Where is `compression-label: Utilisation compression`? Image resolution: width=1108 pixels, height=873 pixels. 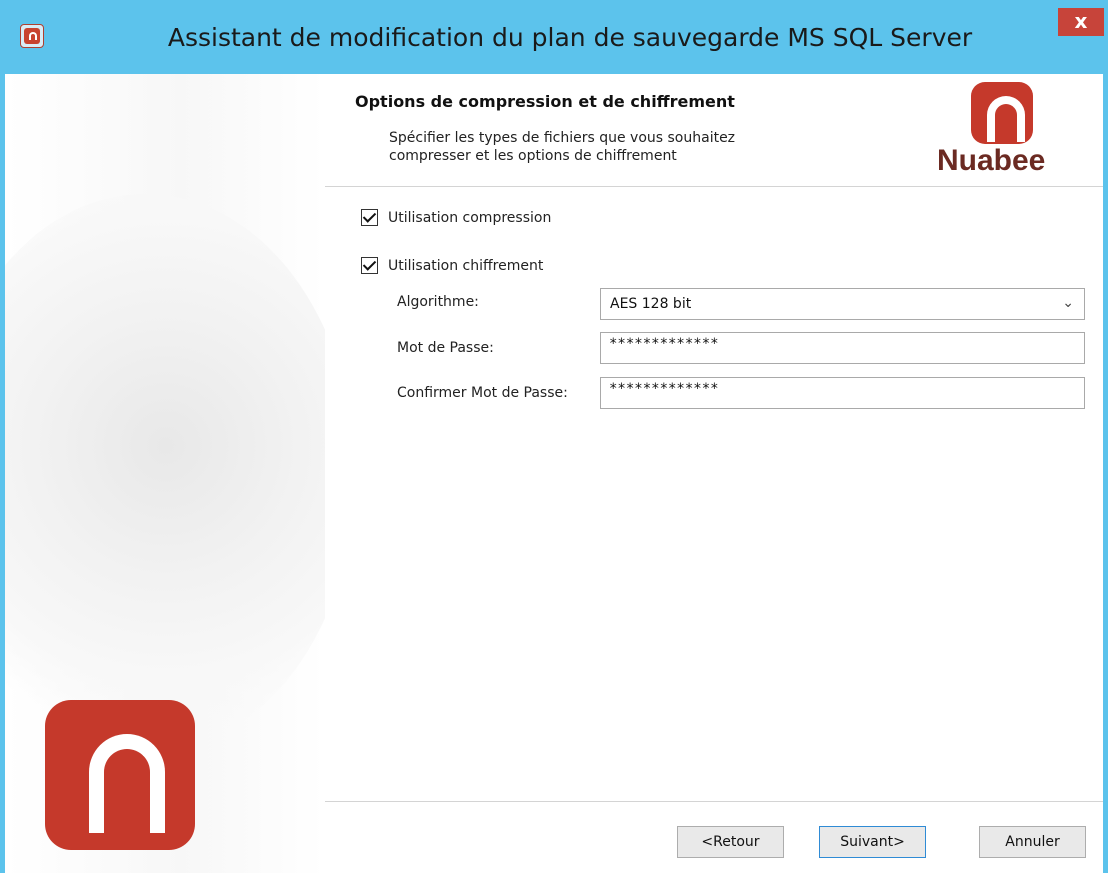
compression-label: Utilisation compression is located at coordinates (470, 217).